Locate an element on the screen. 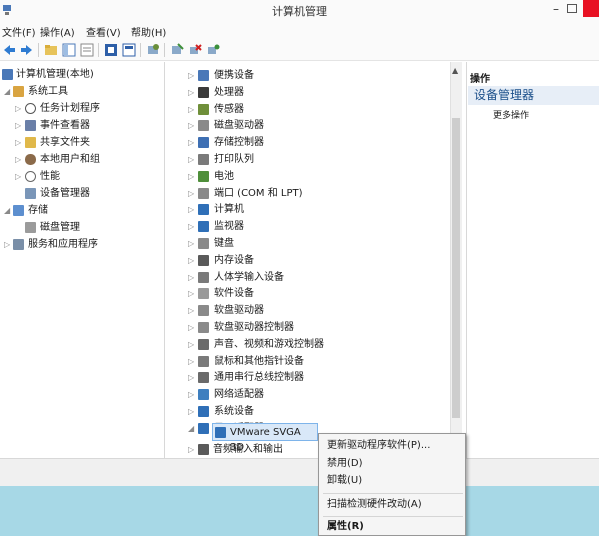 This screenshot has height=536, width=599. tree-label: 本地用户和组 is located at coordinates (70, 159).